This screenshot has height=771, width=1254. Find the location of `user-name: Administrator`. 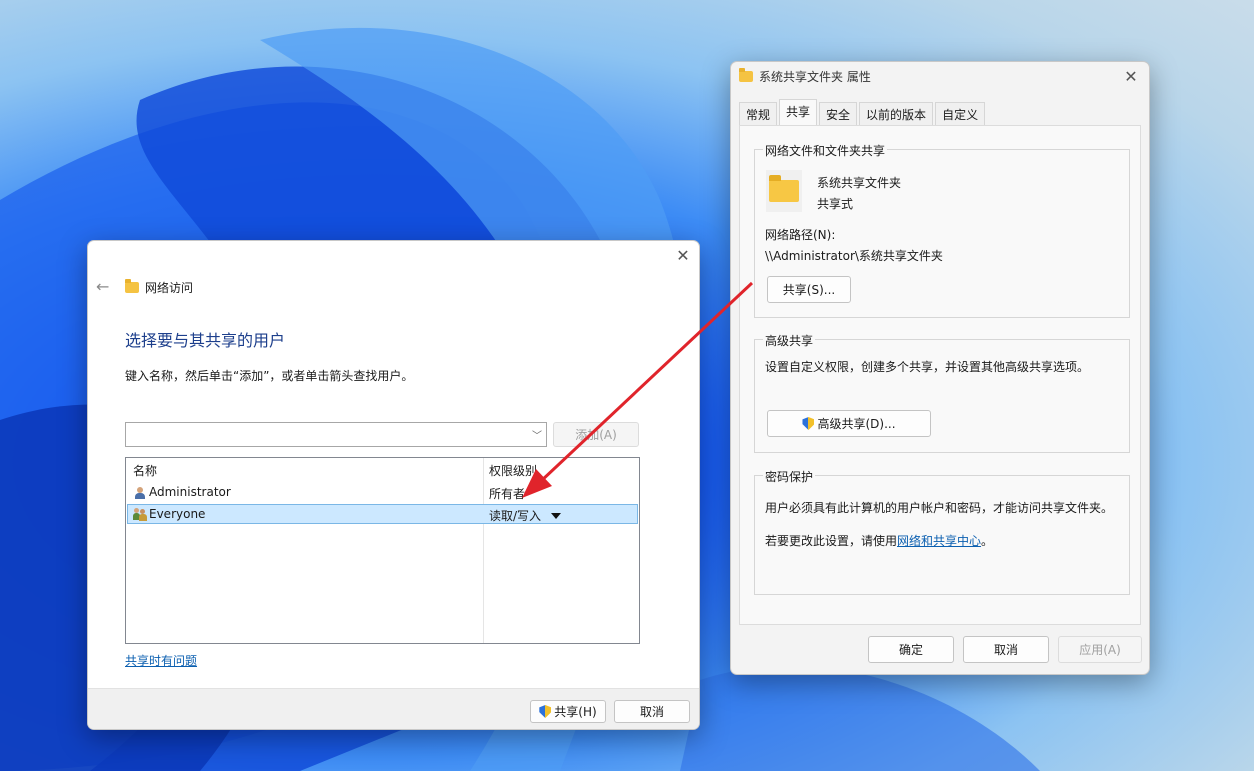

user-name: Administrator is located at coordinates (190, 492).